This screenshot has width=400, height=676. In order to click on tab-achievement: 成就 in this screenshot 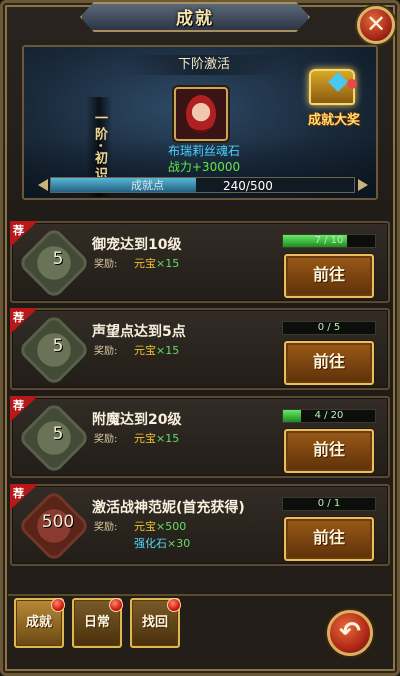, I will do `click(39, 623)`.